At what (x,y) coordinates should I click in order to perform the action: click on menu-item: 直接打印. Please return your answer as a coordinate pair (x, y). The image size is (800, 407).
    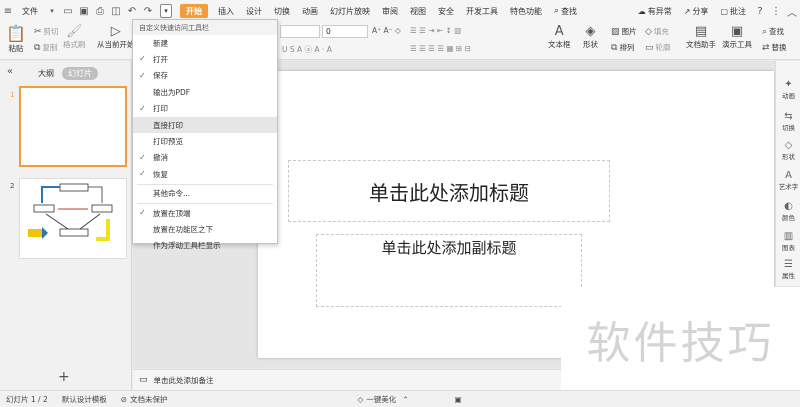
    Looking at the image, I should click on (205, 125).